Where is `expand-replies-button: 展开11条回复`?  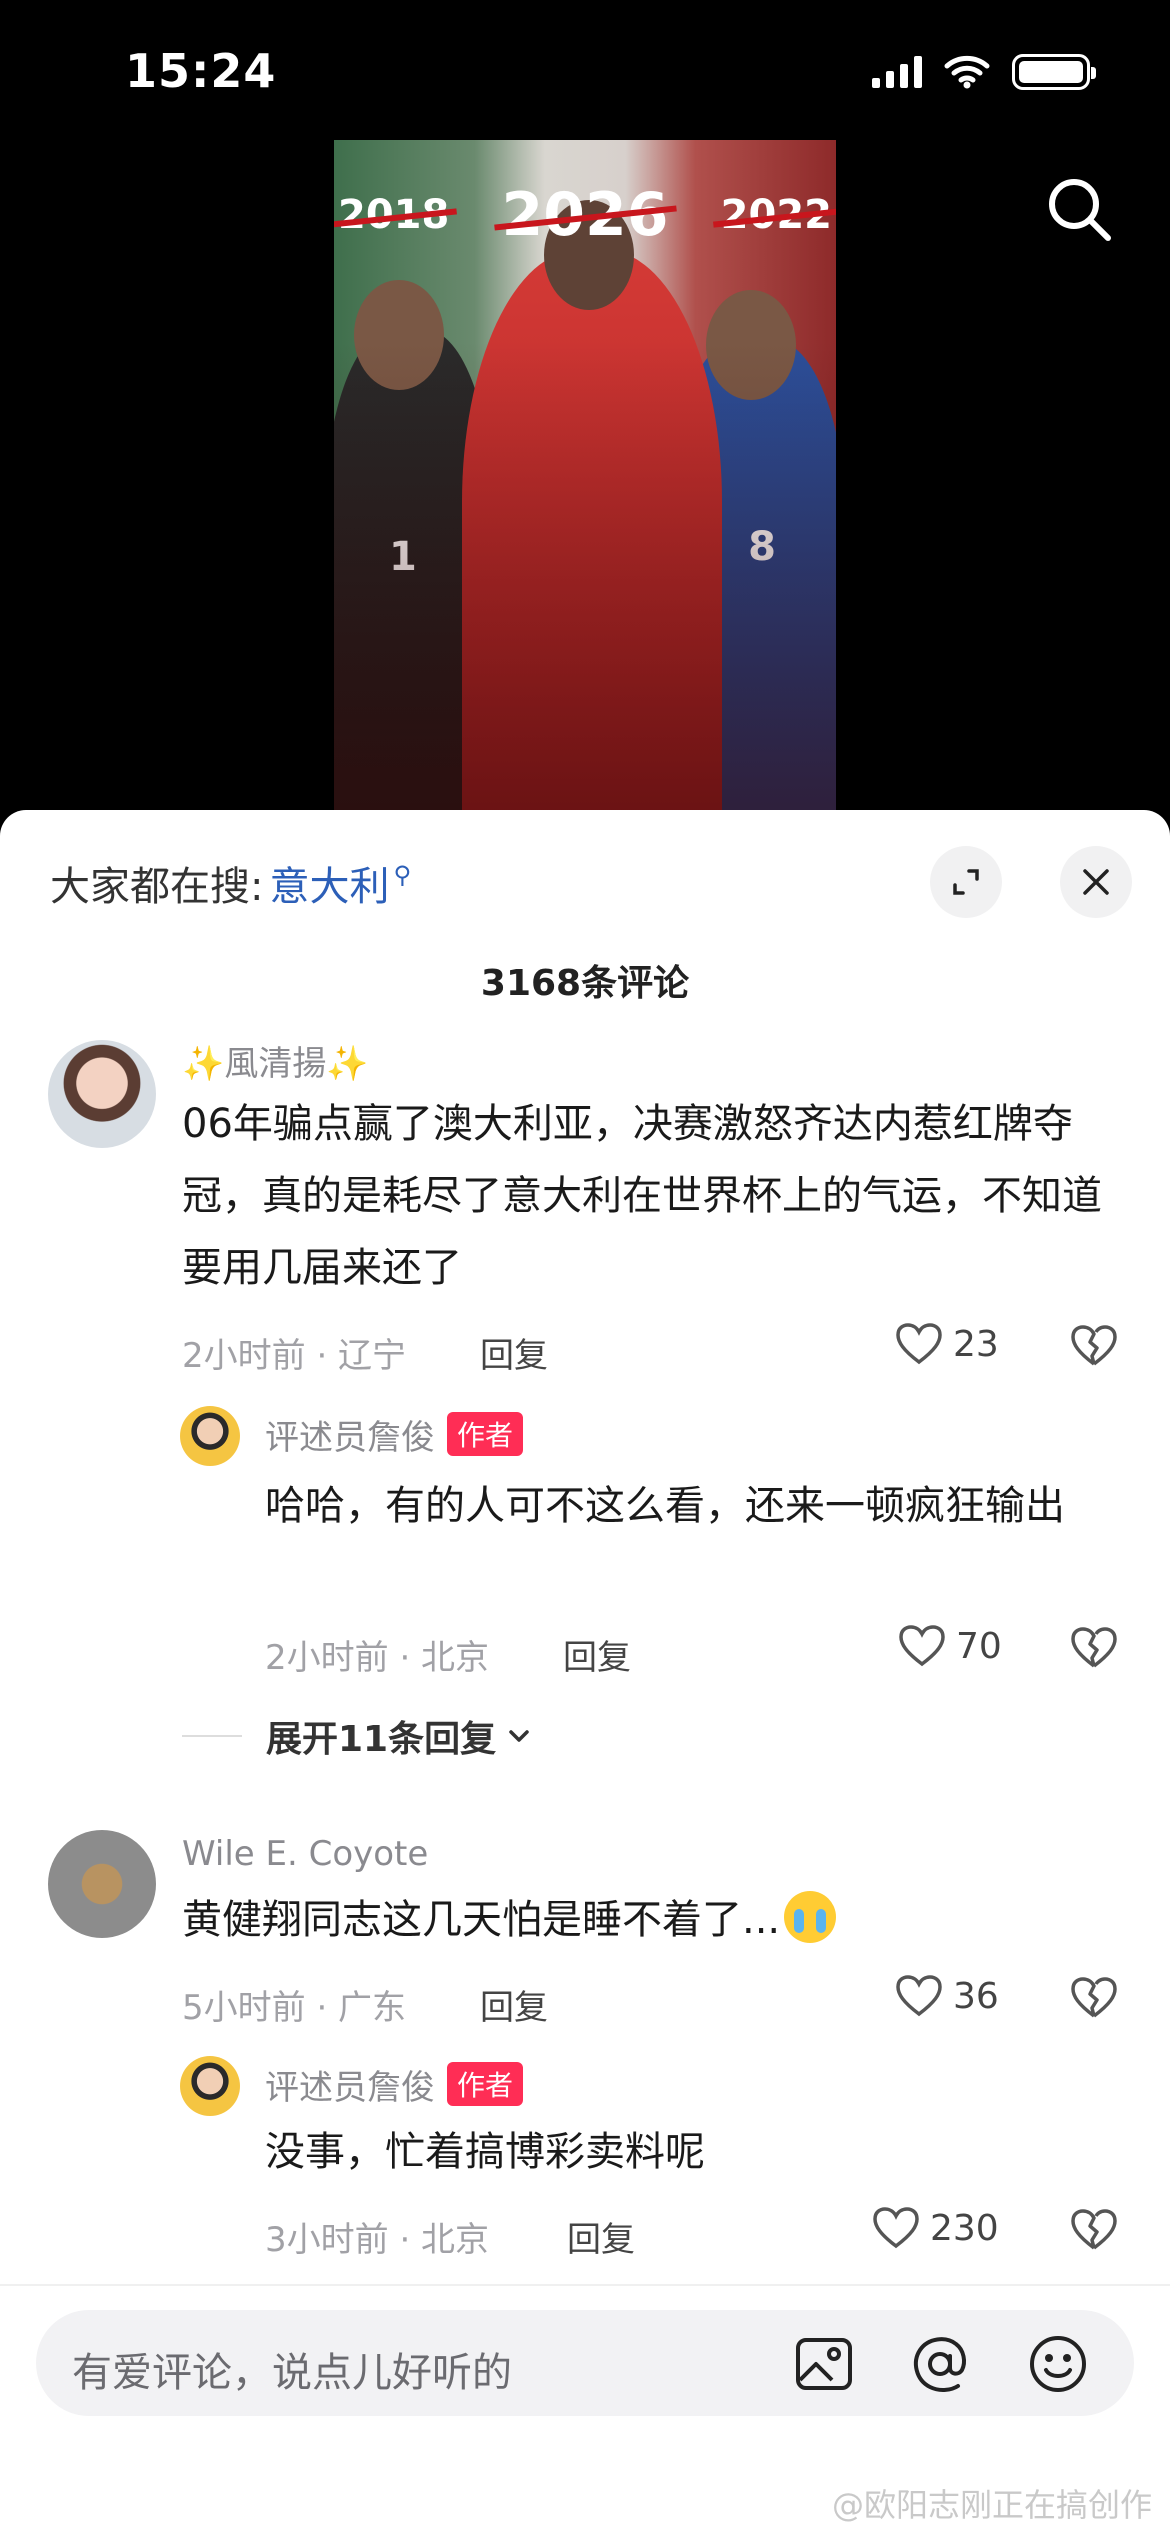
expand-replies-button: 展开11条回复 is located at coordinates (358, 1736).